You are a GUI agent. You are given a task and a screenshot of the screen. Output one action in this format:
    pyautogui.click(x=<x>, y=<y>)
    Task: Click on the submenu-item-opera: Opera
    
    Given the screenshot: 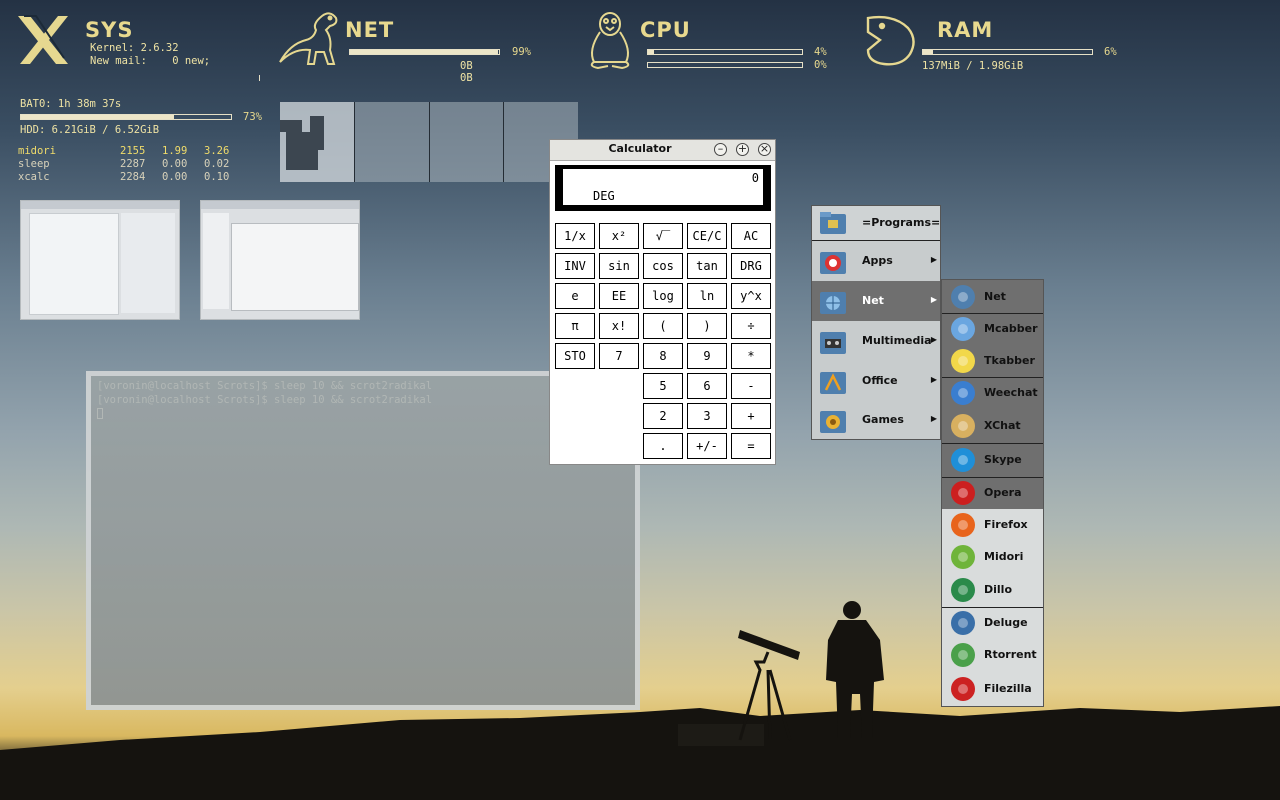 What is the action you would take?
    pyautogui.click(x=992, y=493)
    